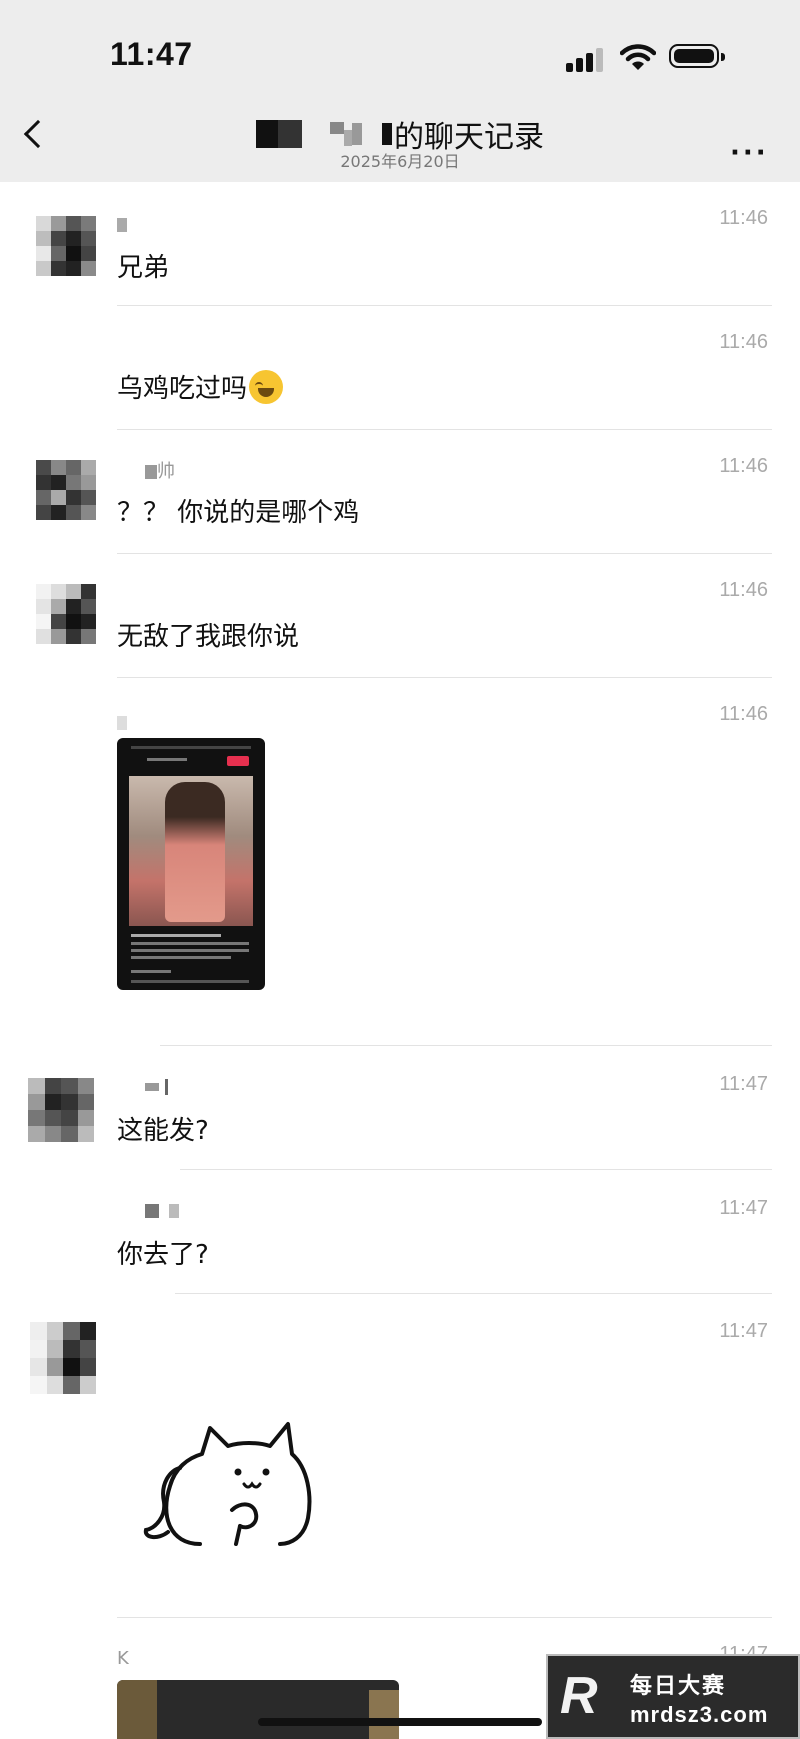  What do you see at coordinates (638, 57) in the screenshot?
I see `wifi-icon` at bounding box center [638, 57].